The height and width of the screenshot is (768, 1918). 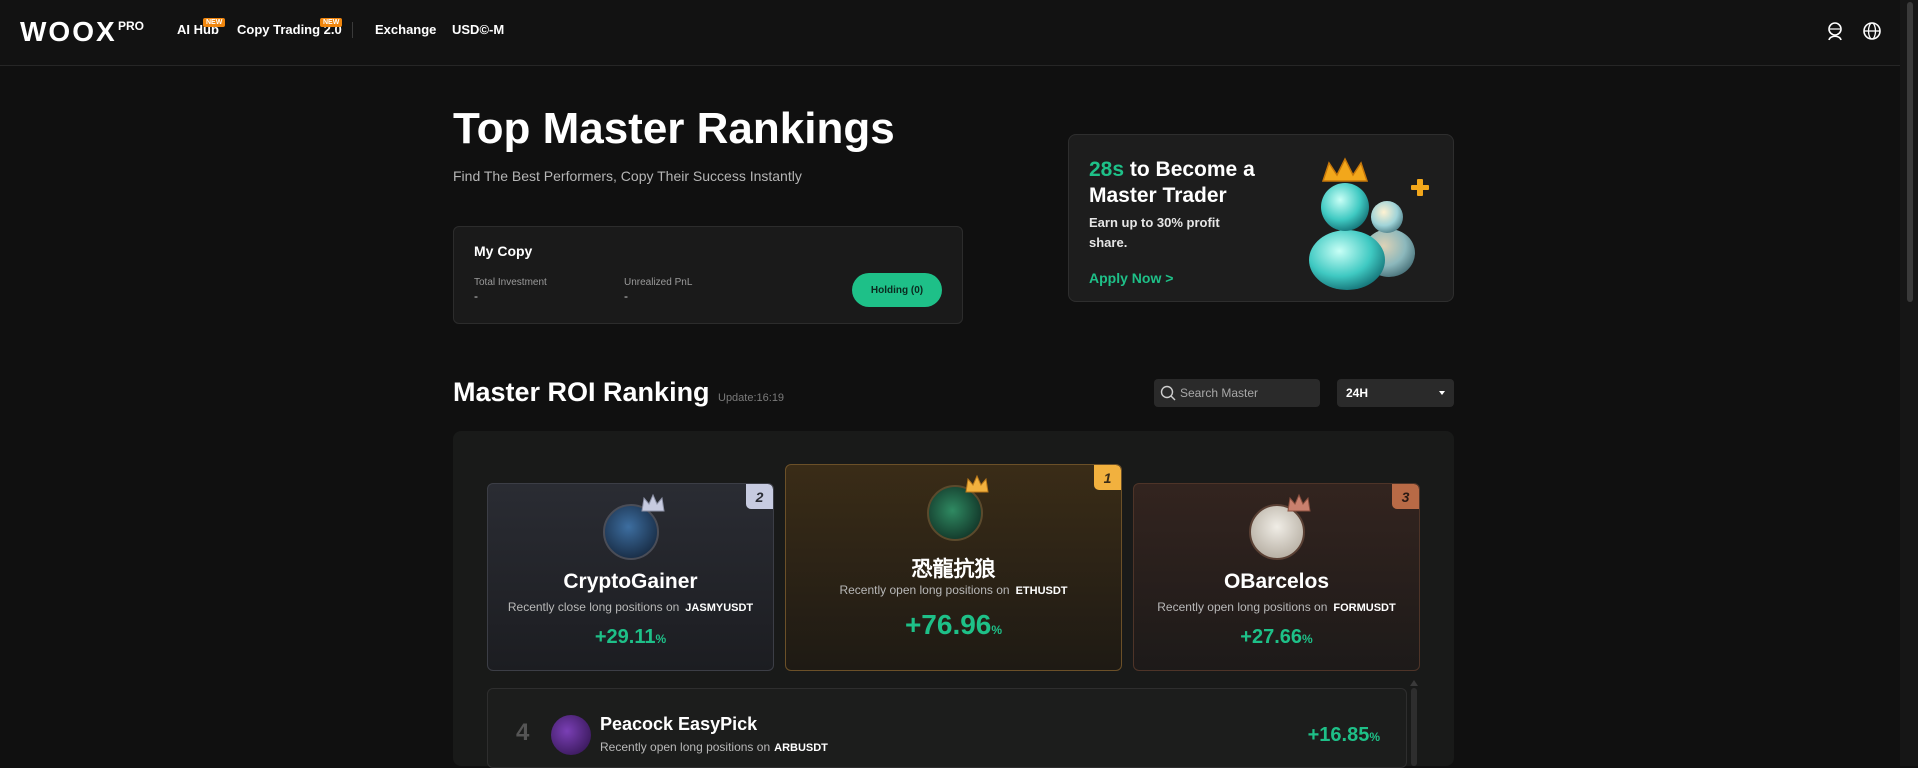 What do you see at coordinates (630, 581) in the screenshot?
I see `master-name: CryptoGainer` at bounding box center [630, 581].